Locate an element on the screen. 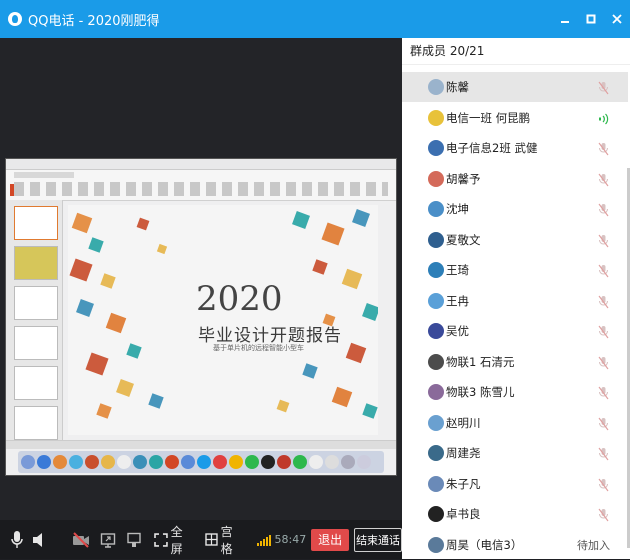 Image resolution: width=630 pixels, height=560 pixels. member-row: 陈馨 is located at coordinates (515, 87).